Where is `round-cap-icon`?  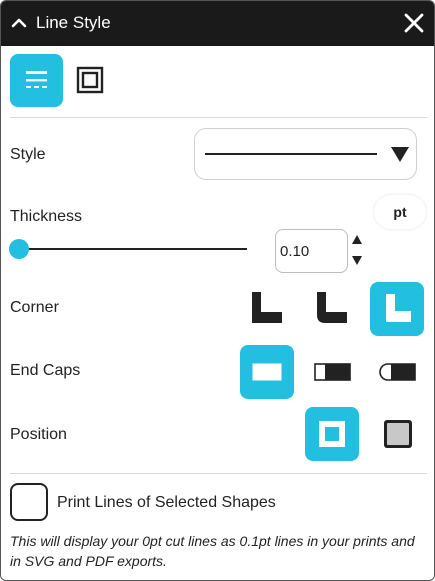
round-cap-icon is located at coordinates (397, 372).